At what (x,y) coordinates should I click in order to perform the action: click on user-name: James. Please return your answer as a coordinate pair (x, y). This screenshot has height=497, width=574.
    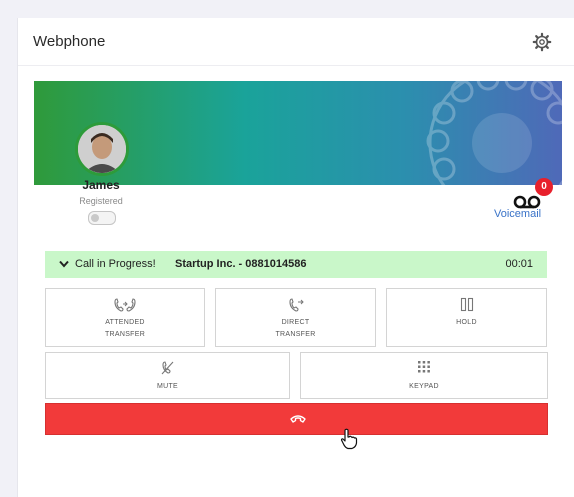
    Looking at the image, I should click on (101, 185).